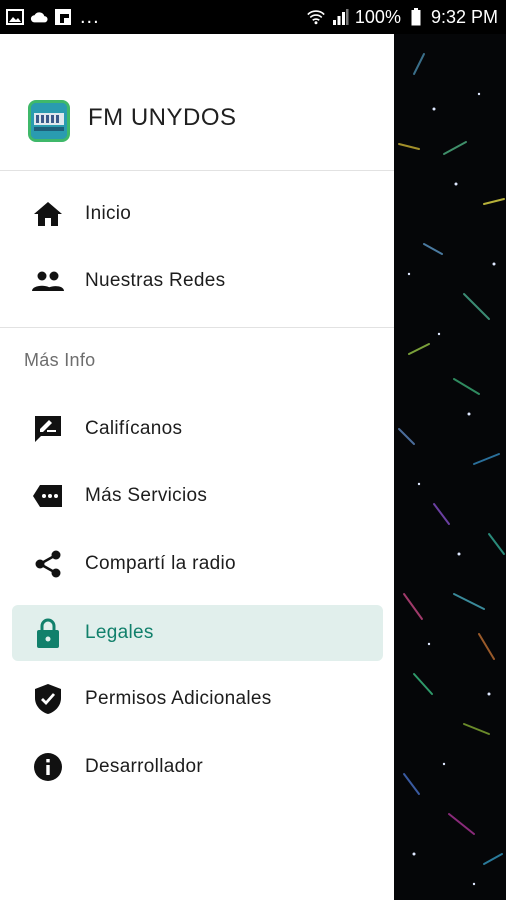 This screenshot has height=900, width=506. I want to click on image-notification-icon, so click(15, 17).